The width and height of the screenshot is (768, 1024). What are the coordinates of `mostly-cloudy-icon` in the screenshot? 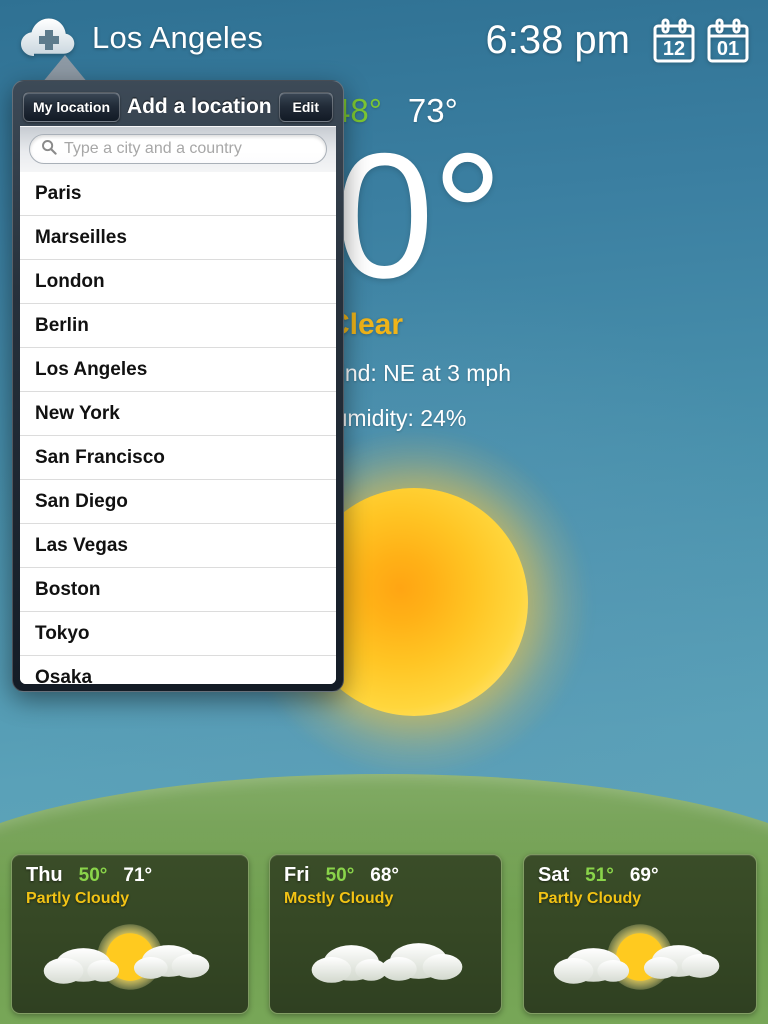 It's located at (385, 959).